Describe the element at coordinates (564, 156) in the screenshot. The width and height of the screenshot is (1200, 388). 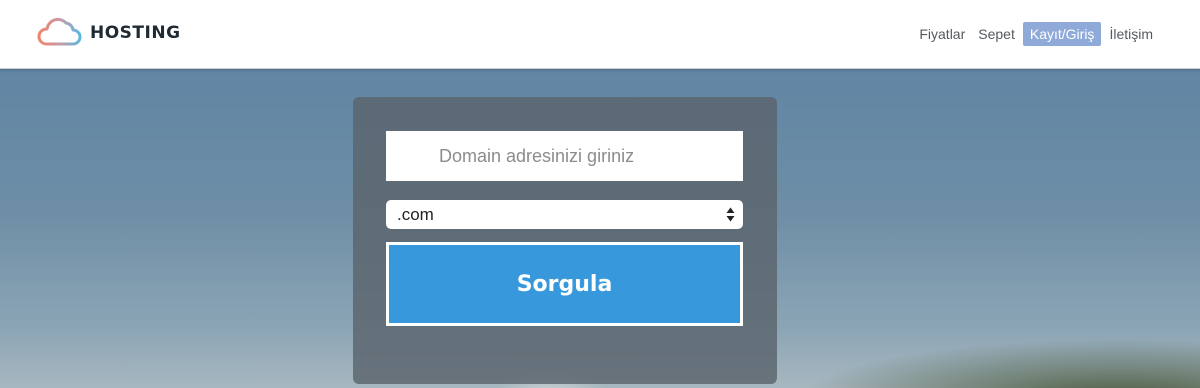
I see `domain-input` at that location.